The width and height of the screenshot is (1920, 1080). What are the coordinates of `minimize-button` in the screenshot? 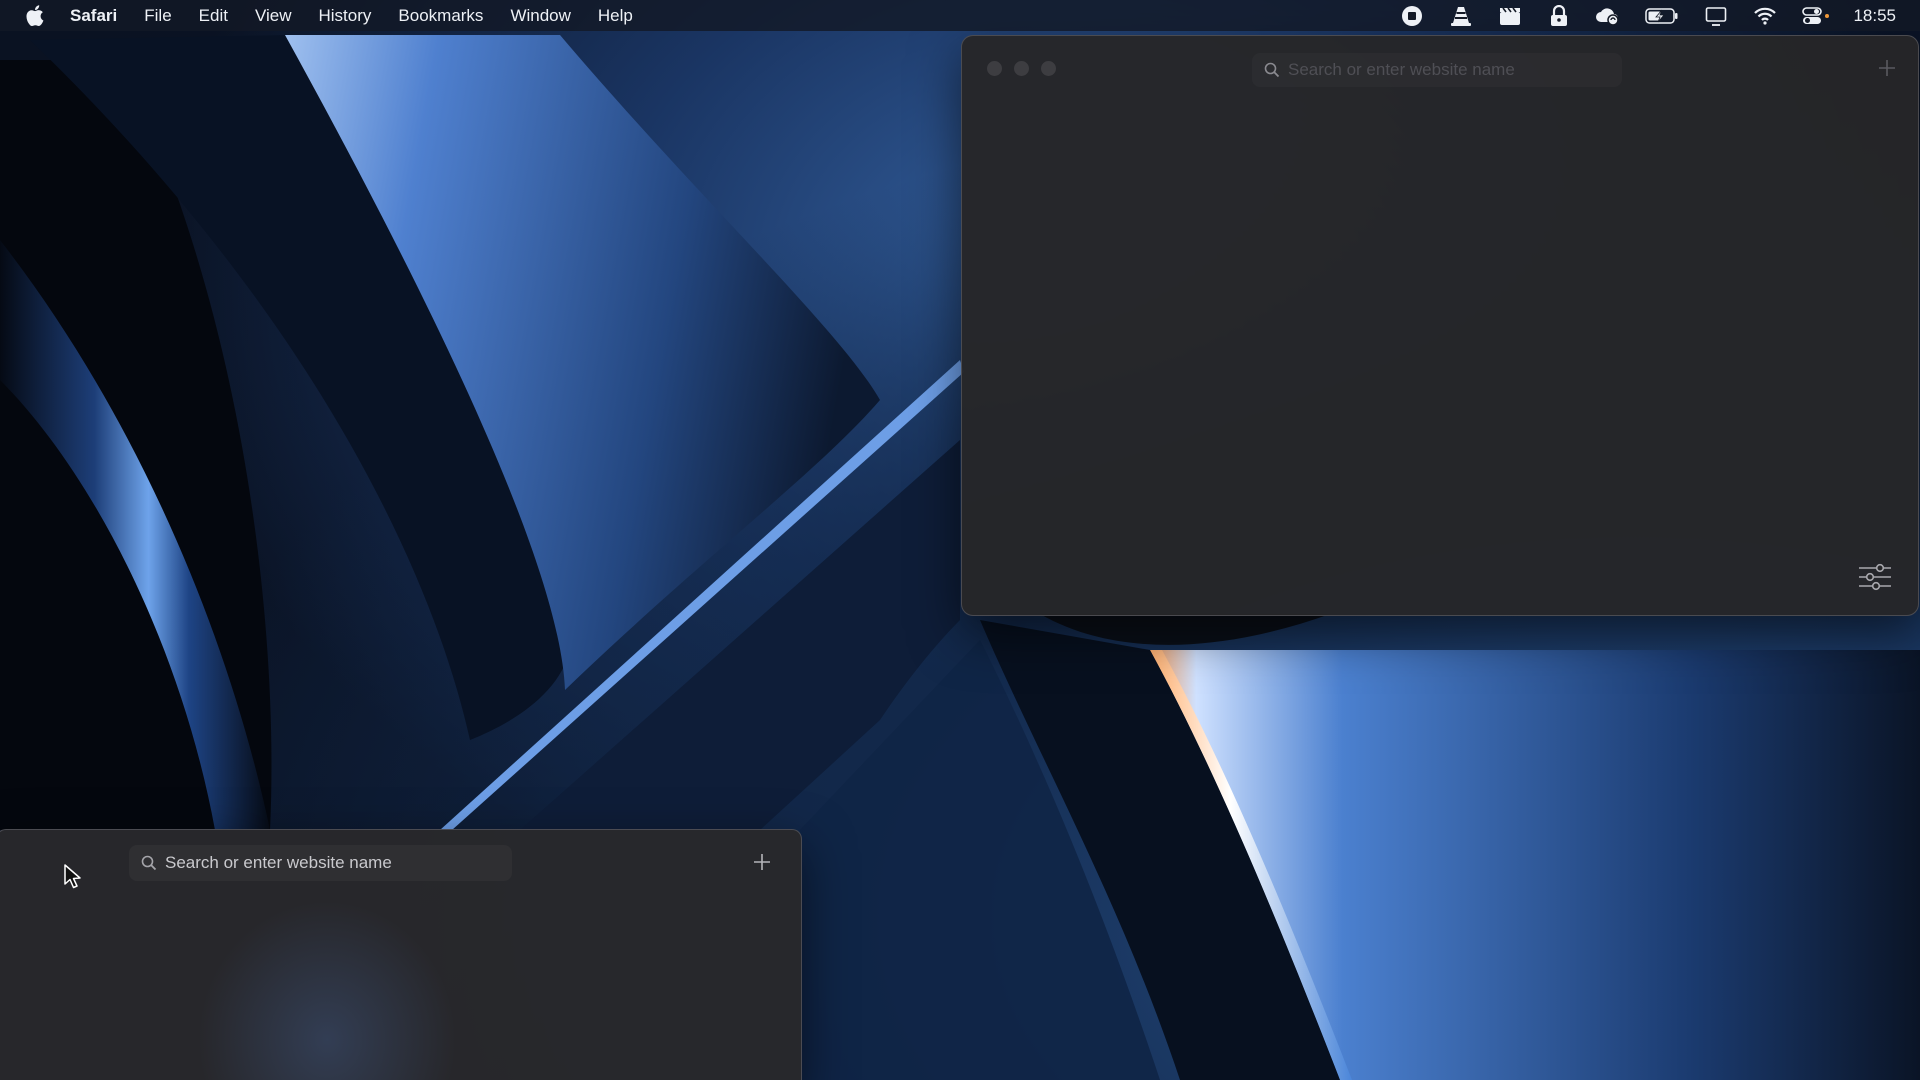 It's located at (1021, 68).